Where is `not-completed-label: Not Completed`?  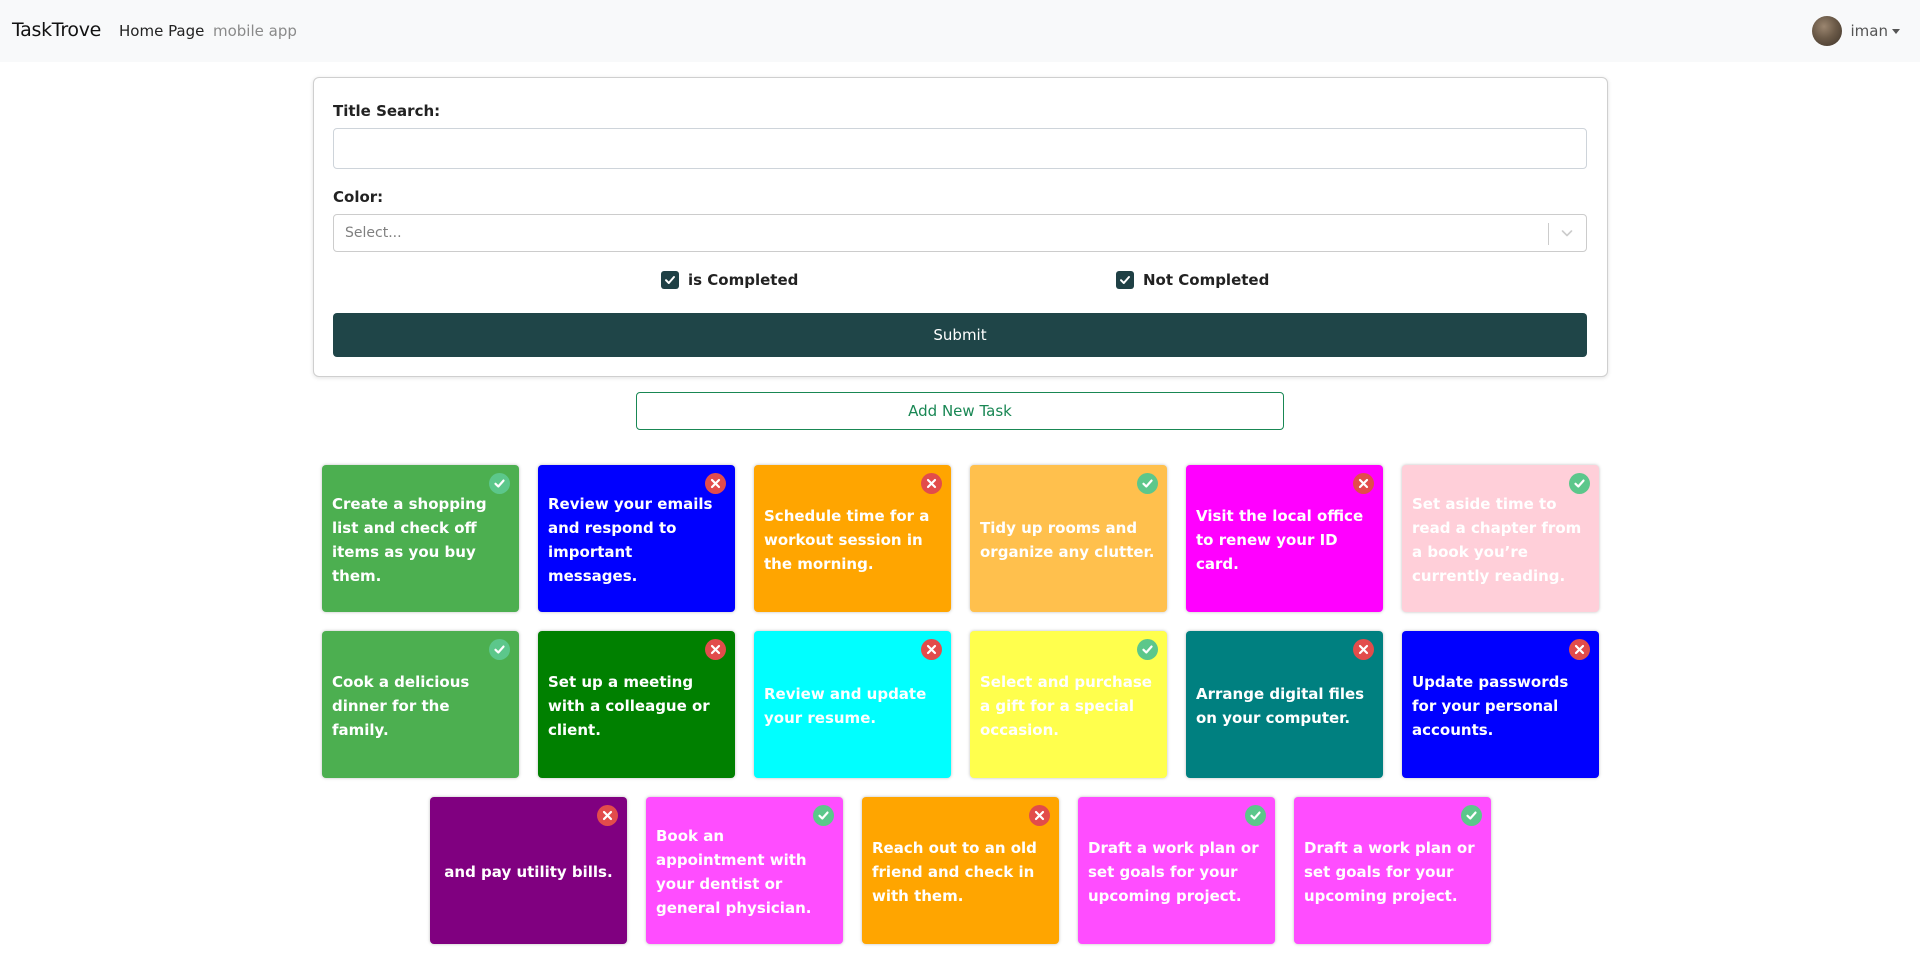 not-completed-label: Not Completed is located at coordinates (1206, 280).